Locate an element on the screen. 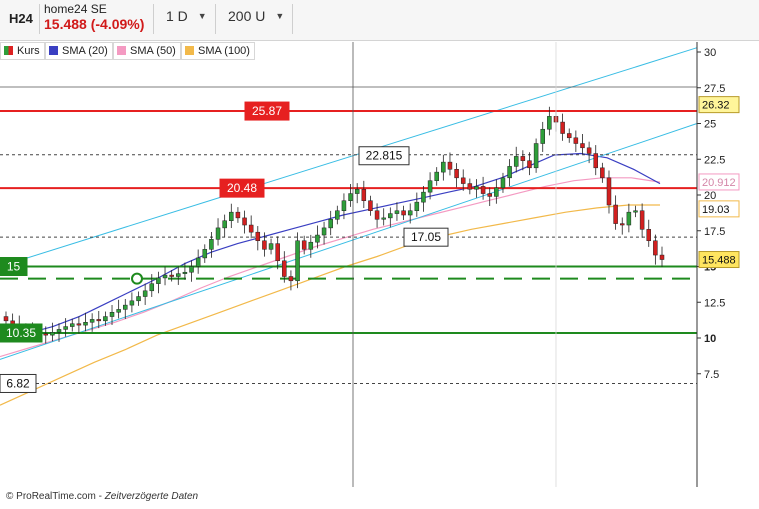 This screenshot has height=509, width=759. axis-badge: 19.03 is located at coordinates (716, 210).